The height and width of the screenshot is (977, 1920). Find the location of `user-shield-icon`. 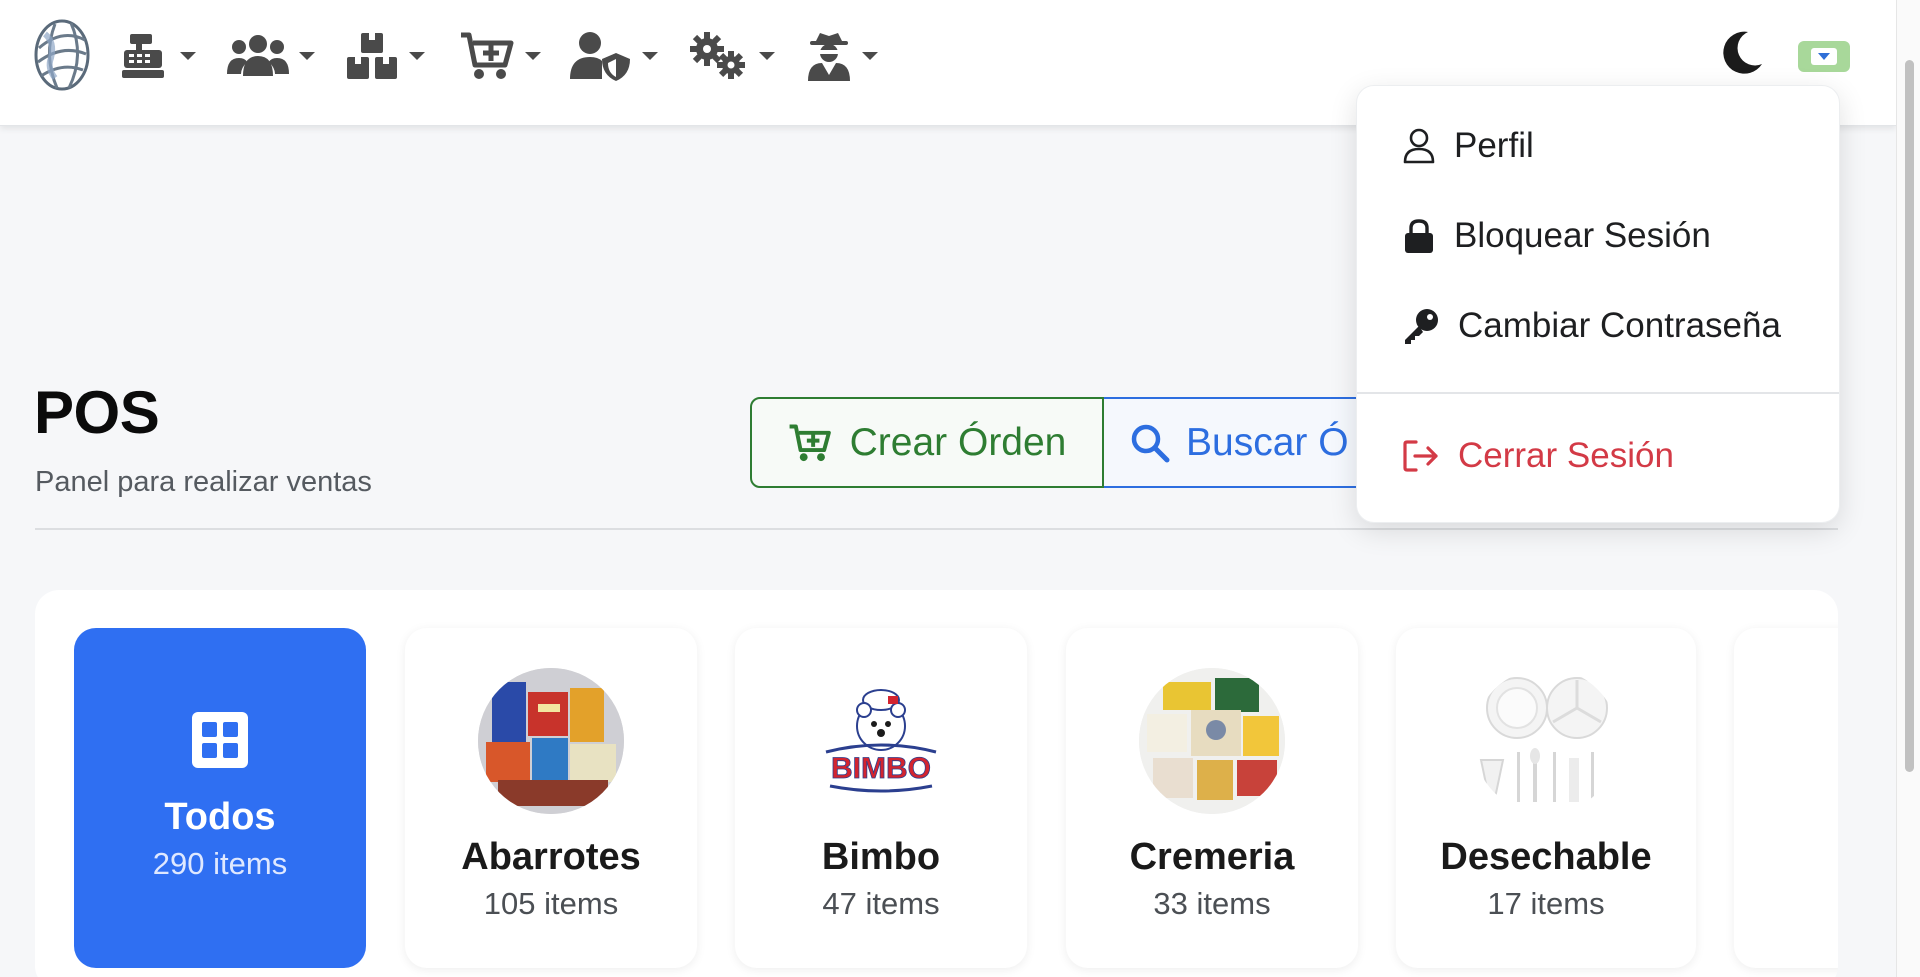

user-shield-icon is located at coordinates (600, 56).